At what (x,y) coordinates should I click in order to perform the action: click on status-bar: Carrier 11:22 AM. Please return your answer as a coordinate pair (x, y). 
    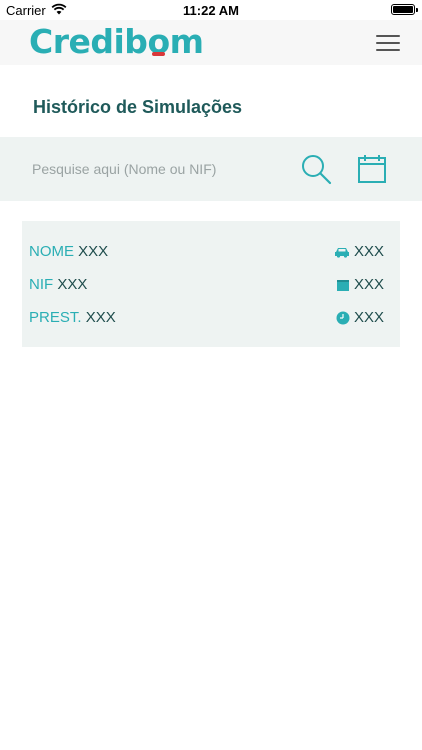
    Looking at the image, I should click on (211, 10).